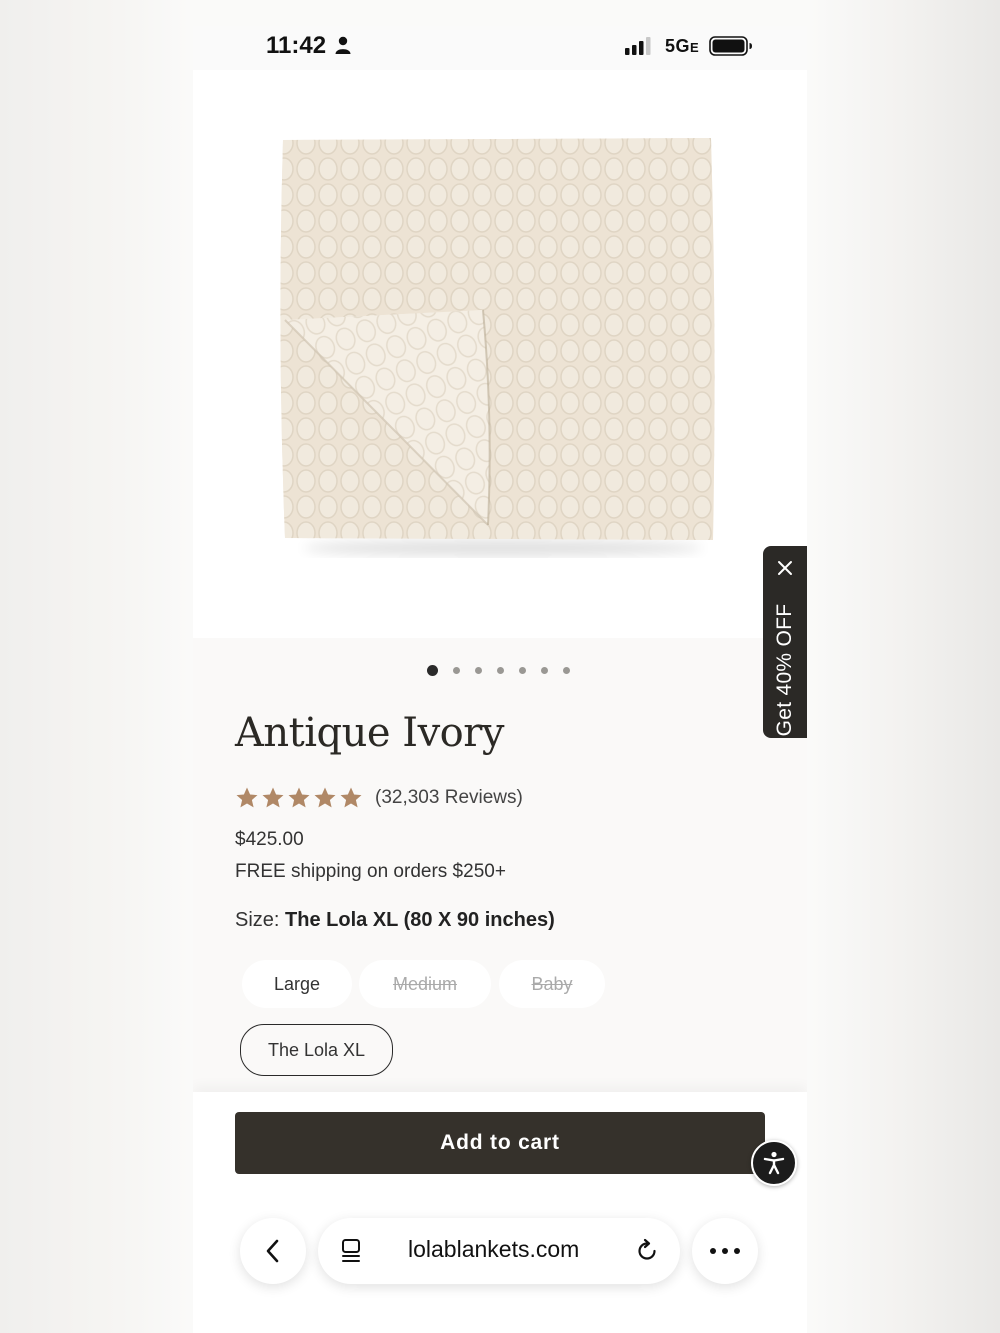 Image resolution: width=1000 pixels, height=1333 pixels. Describe the element at coordinates (493, 1249) in the screenshot. I see `url-text: lolablankets.com` at that location.